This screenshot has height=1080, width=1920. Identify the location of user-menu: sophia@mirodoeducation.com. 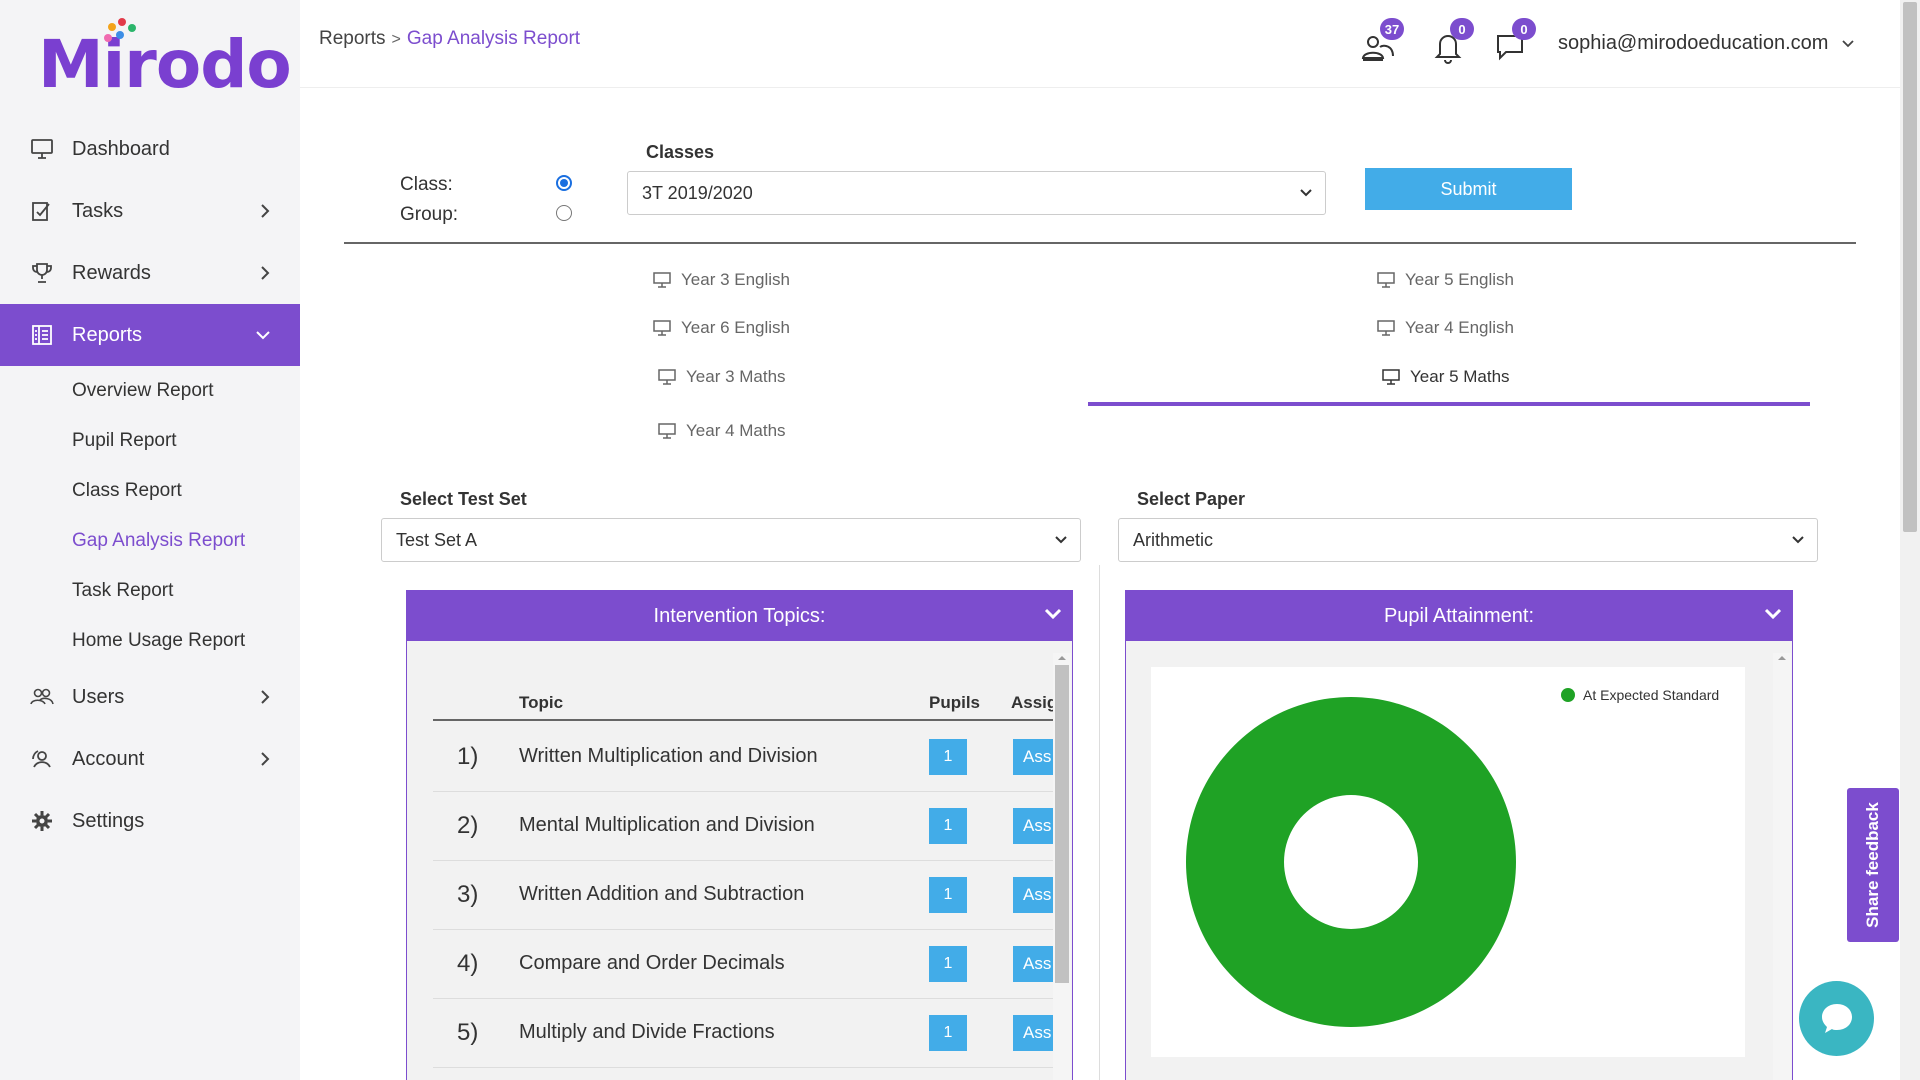
(1706, 43).